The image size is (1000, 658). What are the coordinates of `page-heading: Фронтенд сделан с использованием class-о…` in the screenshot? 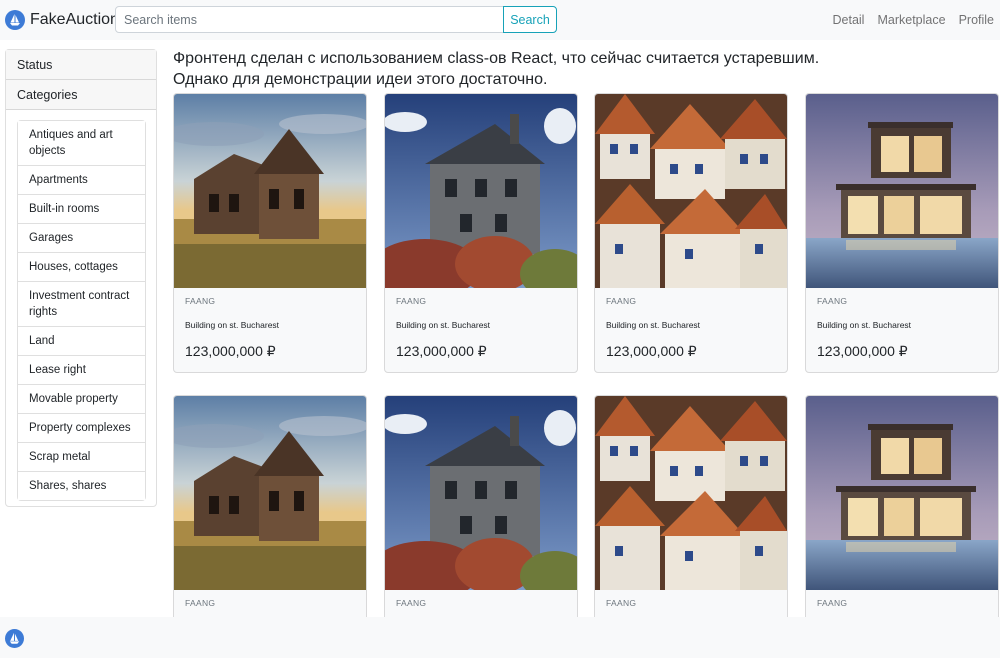 It's located at (583, 69).